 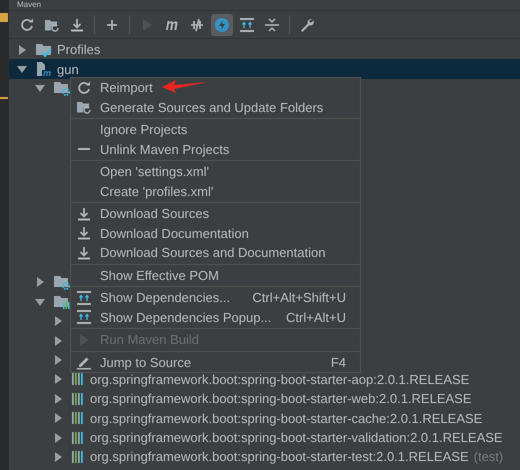 I want to click on selected-tree-row: m gun, so click(x=264, y=69).